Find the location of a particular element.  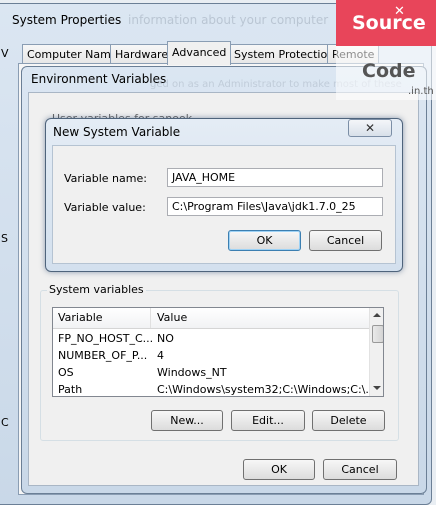

scroll-down-arrow-icon is located at coordinates (377, 388).